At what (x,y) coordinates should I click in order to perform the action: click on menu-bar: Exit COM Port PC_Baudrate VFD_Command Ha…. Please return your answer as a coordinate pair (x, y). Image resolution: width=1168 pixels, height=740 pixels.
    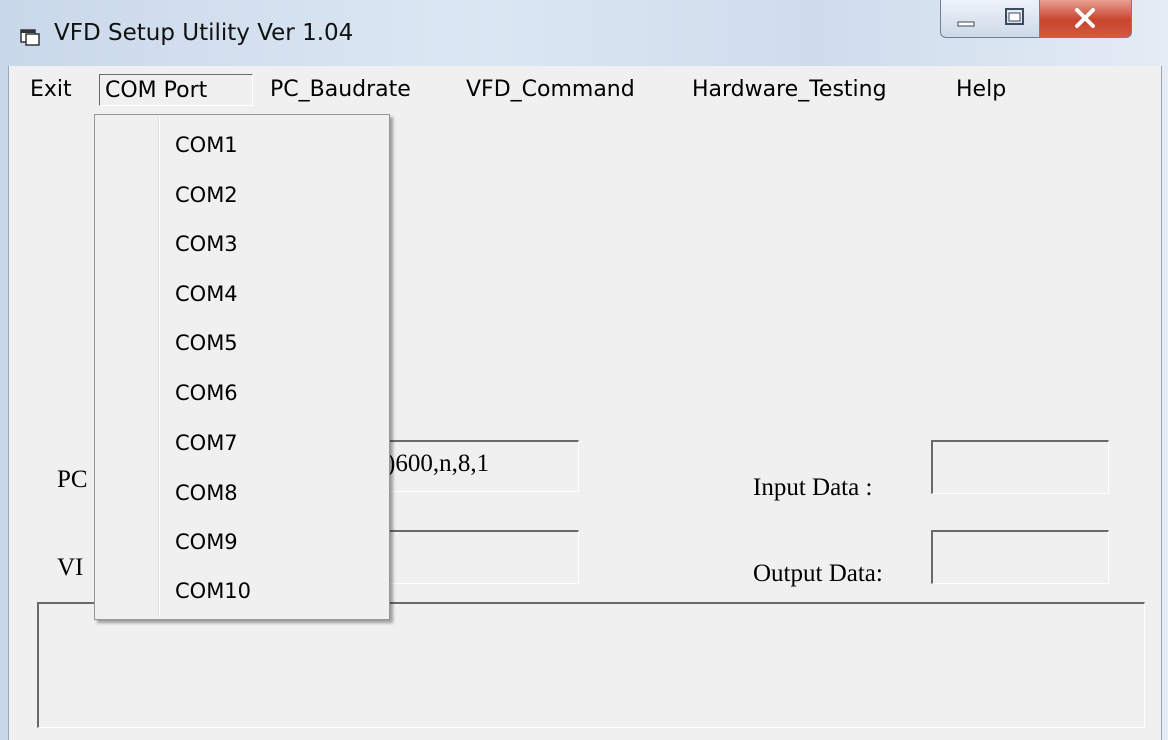
    Looking at the image, I should click on (585, 89).